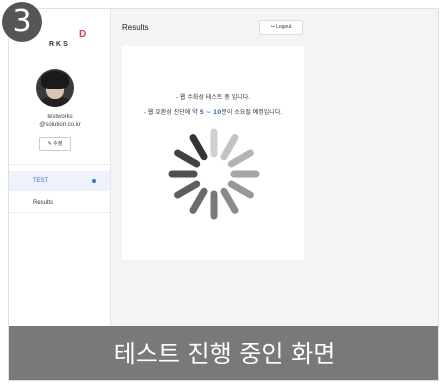 Image resolution: width=447 pixels, height=389 pixels. Describe the element at coordinates (171, 112) in the screenshot. I see `status-message-prefix: - 웹 호환성 진단에 약` at that location.